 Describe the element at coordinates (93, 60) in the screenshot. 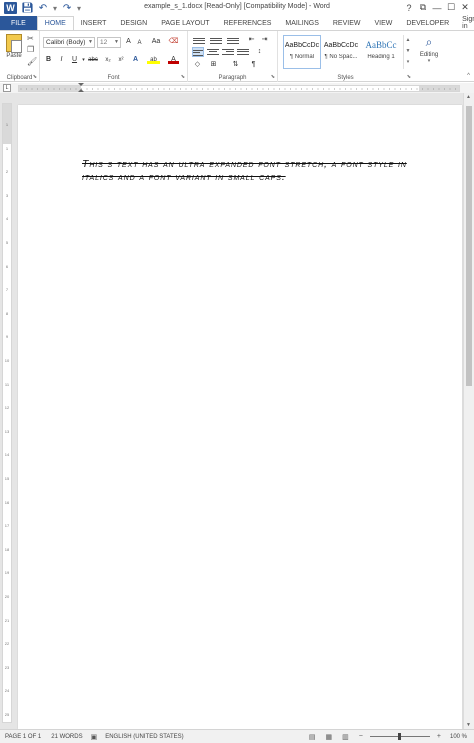

I see `strikethrough-button: abc` at that location.